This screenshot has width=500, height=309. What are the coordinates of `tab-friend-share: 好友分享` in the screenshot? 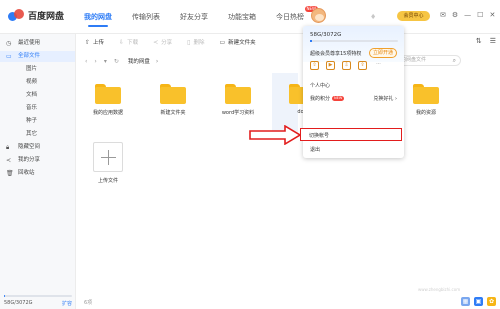 It's located at (194, 17).